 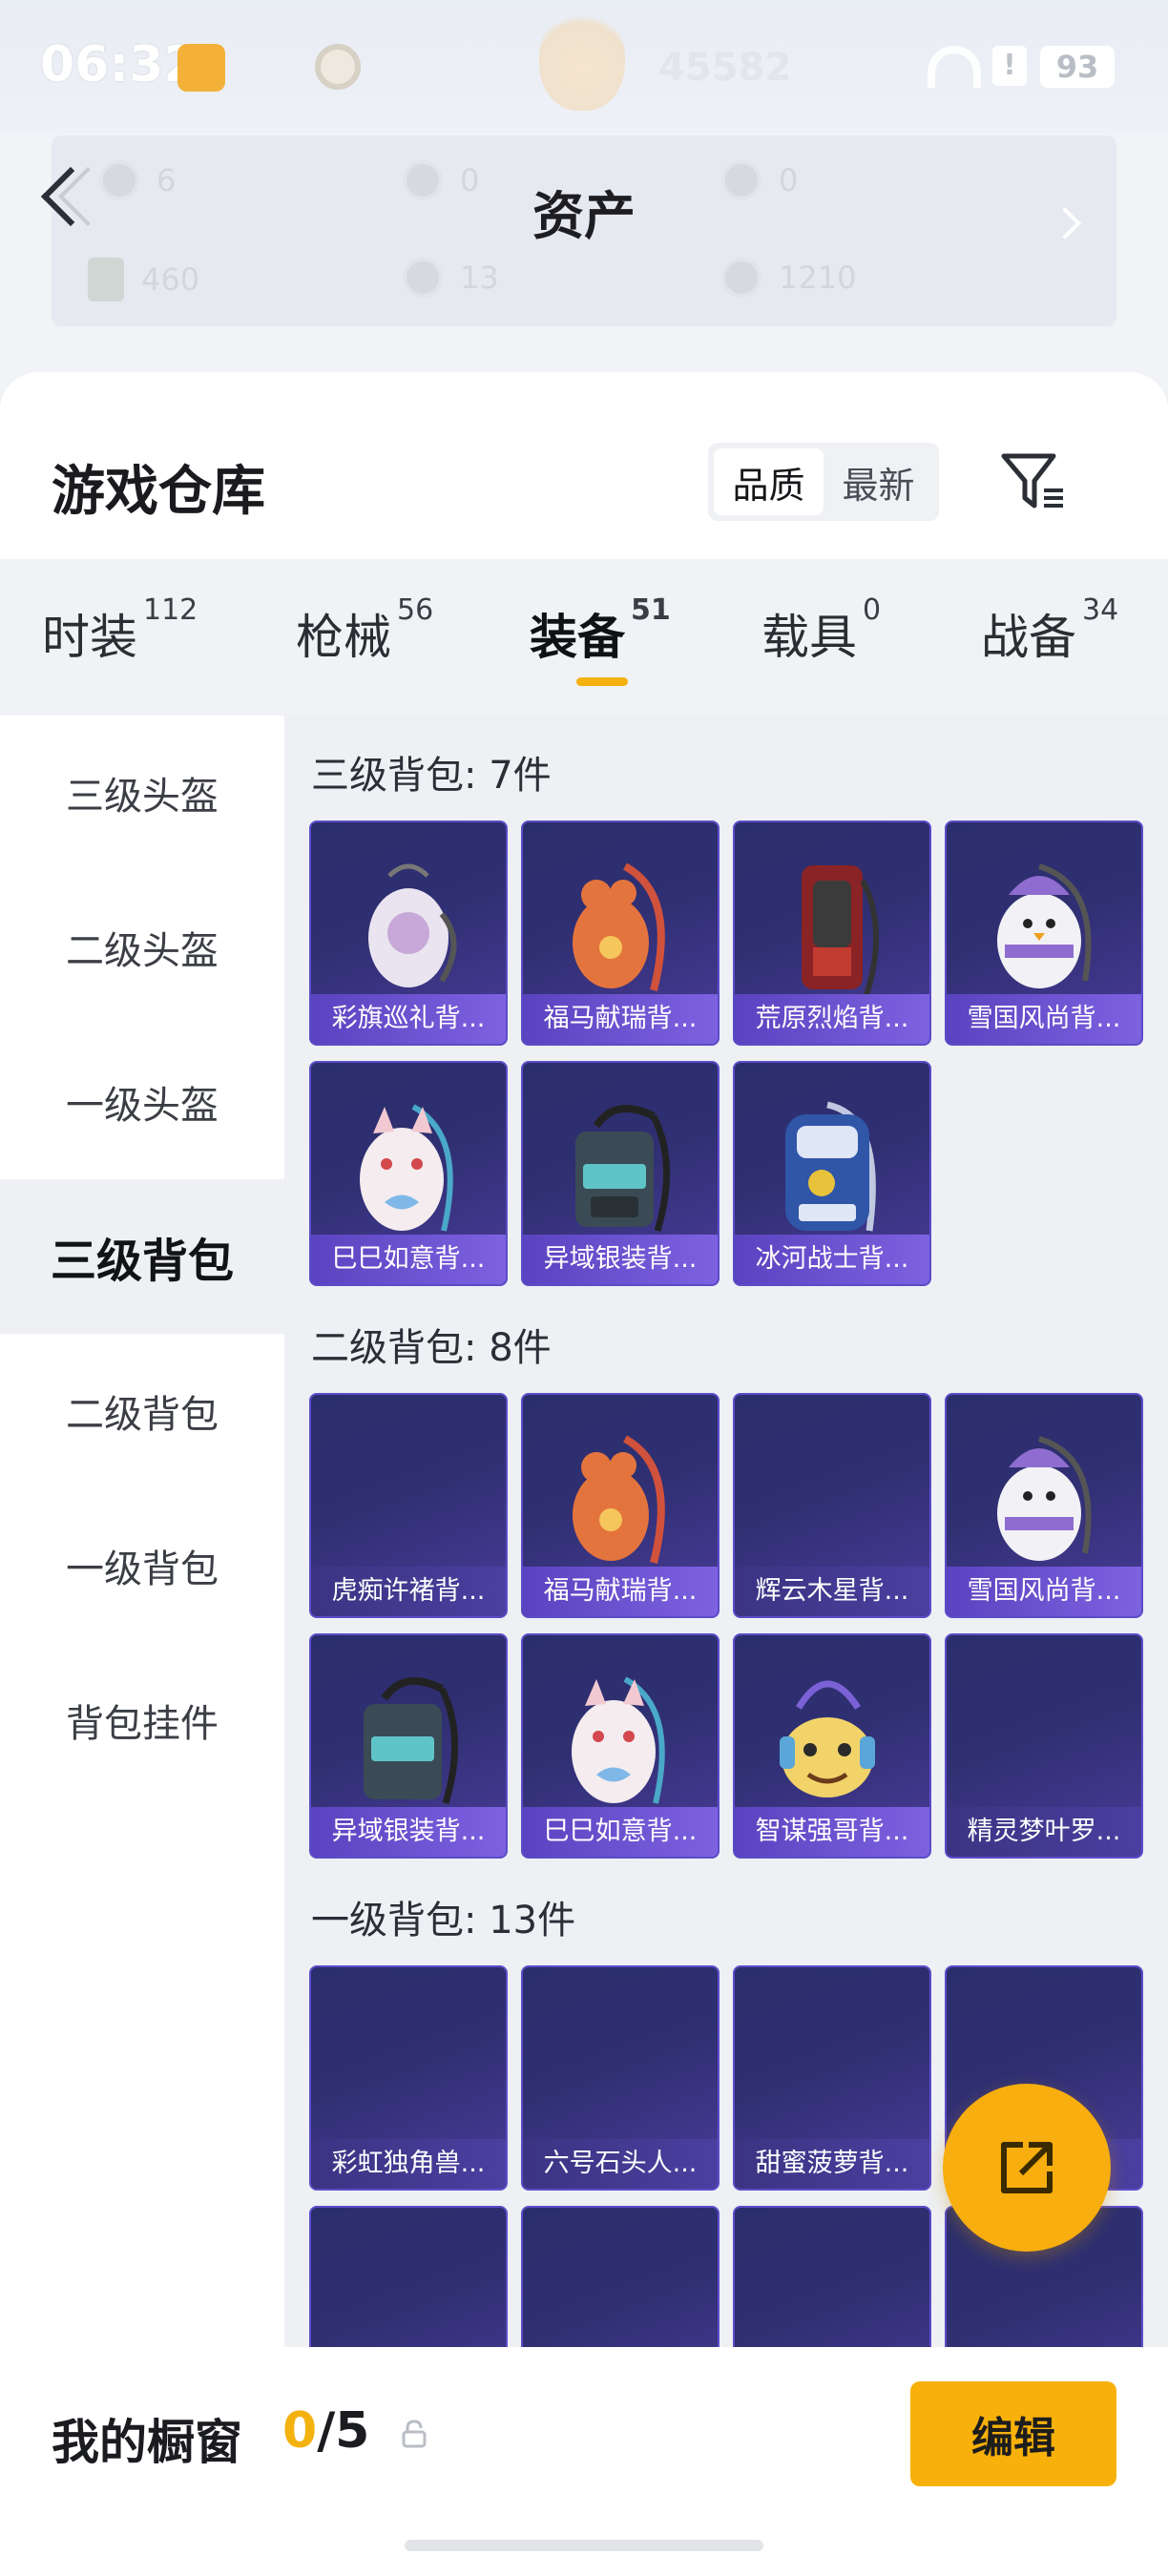 What do you see at coordinates (119, 64) in the screenshot?
I see `status-time: 06:32` at bounding box center [119, 64].